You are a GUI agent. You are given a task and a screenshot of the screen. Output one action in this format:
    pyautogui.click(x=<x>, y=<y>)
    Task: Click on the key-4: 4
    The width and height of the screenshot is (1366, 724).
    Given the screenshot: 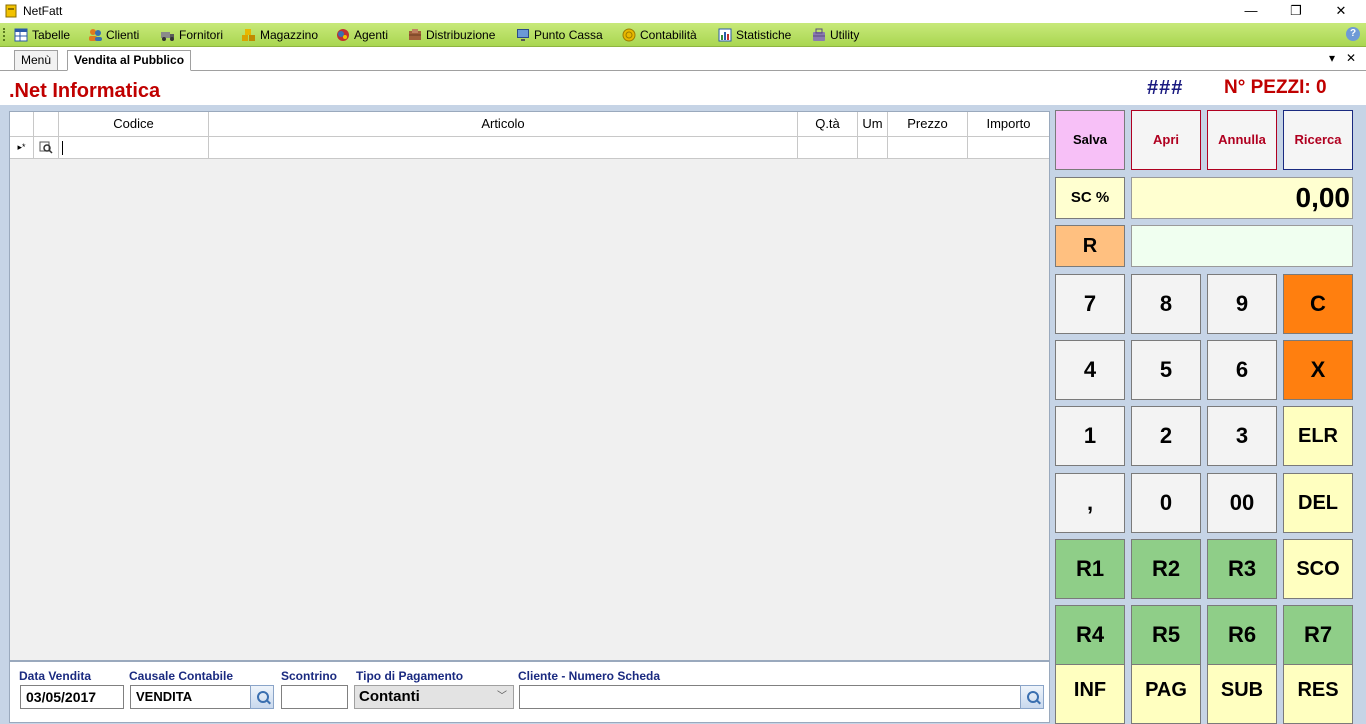 What is the action you would take?
    pyautogui.click(x=1090, y=370)
    